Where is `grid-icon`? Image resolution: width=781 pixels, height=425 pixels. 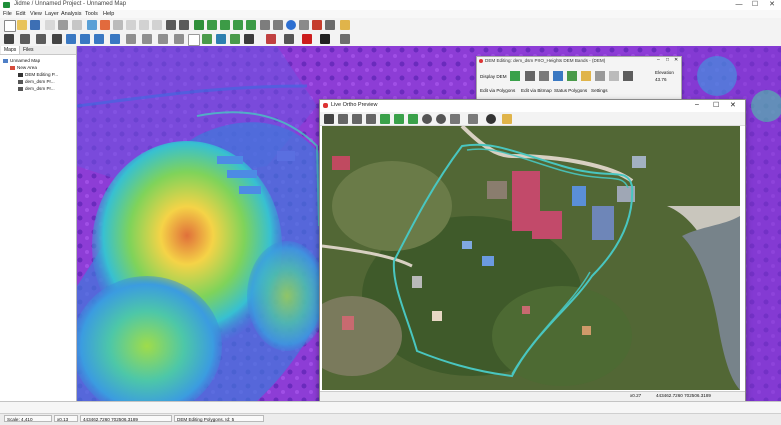
grid-icon is located at coordinates (235, 39).